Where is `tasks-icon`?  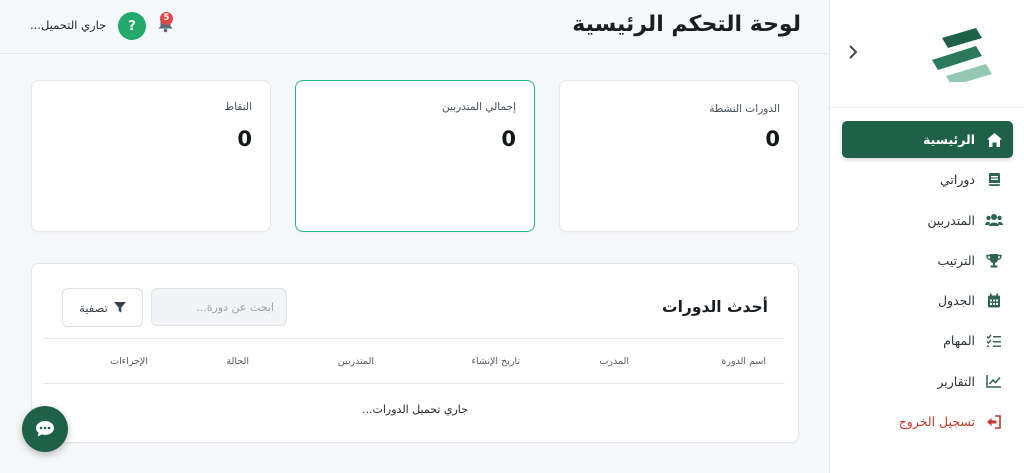
tasks-icon is located at coordinates (994, 341).